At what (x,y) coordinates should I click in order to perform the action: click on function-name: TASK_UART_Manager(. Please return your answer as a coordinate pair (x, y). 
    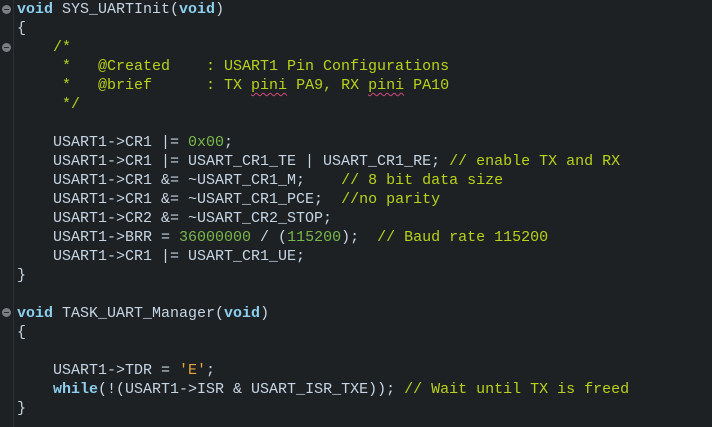
    Looking at the image, I should click on (139, 313).